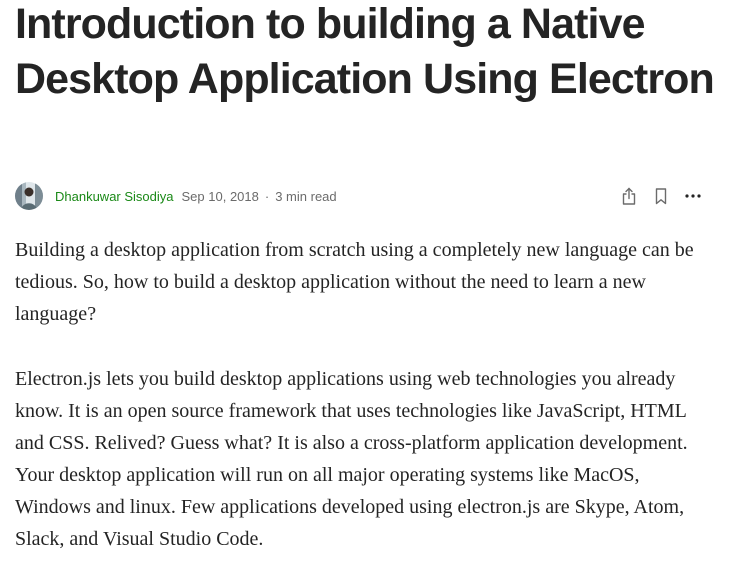 The image size is (737, 588). What do you see at coordinates (114, 196) in the screenshot?
I see `author-name: Dhankuwar Sisodiya` at bounding box center [114, 196].